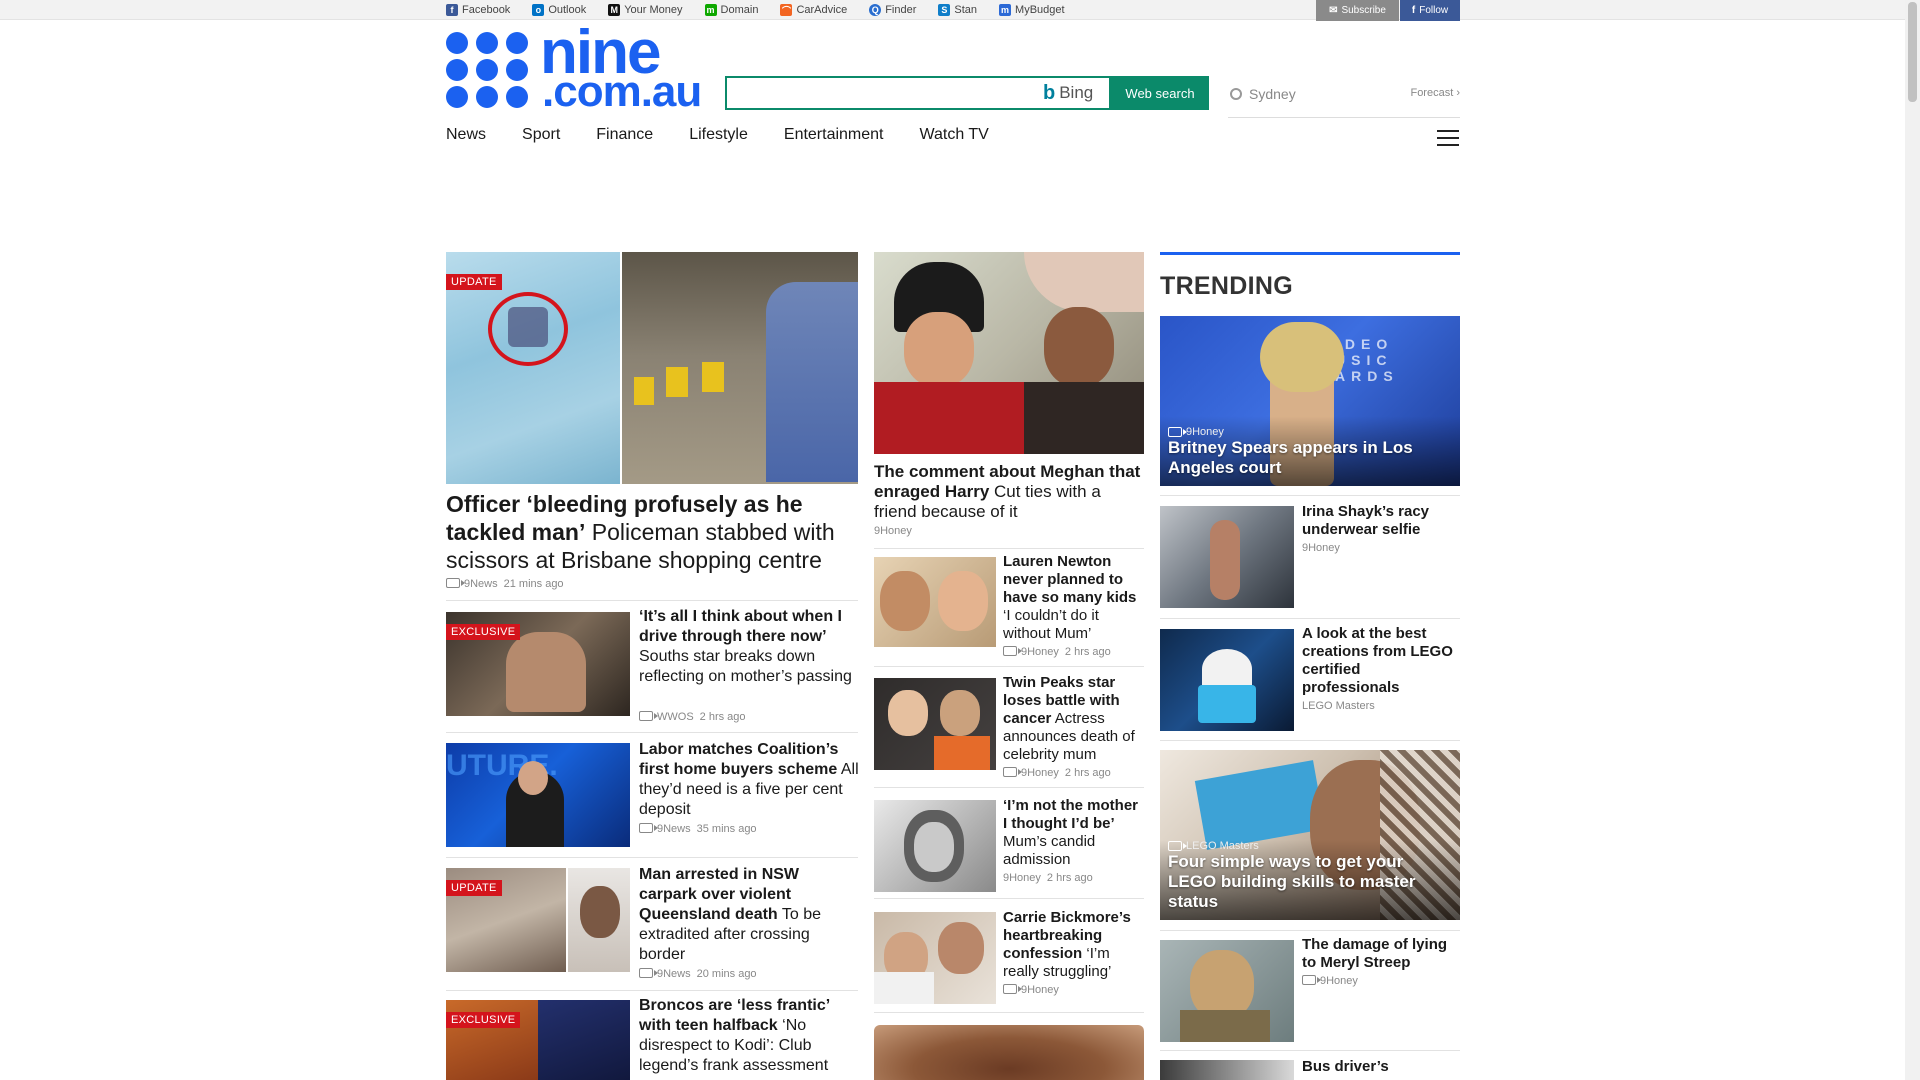 The width and height of the screenshot is (1920, 1080). What do you see at coordinates (698, 829) in the screenshot?
I see `story-meta: 9News 35 mins ago` at bounding box center [698, 829].